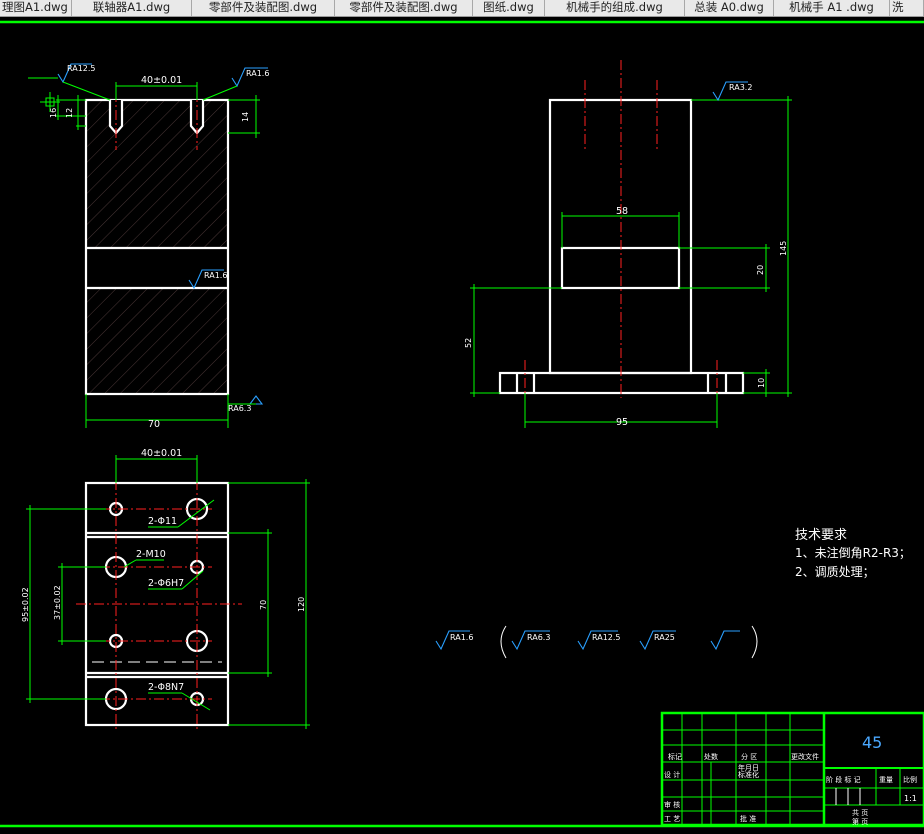 The image size is (924, 834). What do you see at coordinates (538, 637) in the screenshot?
I see `legend-rough-2: RA6.3` at bounding box center [538, 637].